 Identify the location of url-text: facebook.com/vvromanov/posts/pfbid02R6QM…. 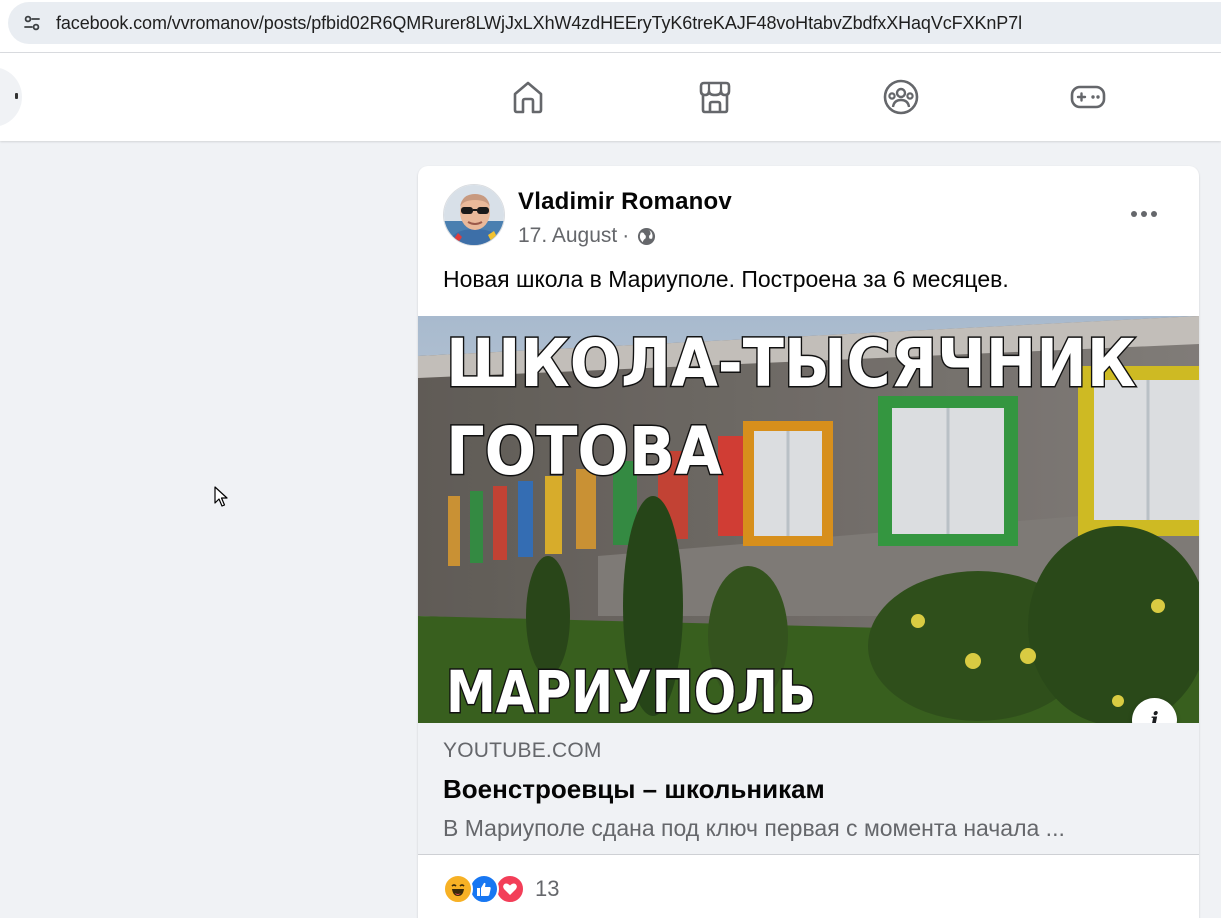
(539, 23).